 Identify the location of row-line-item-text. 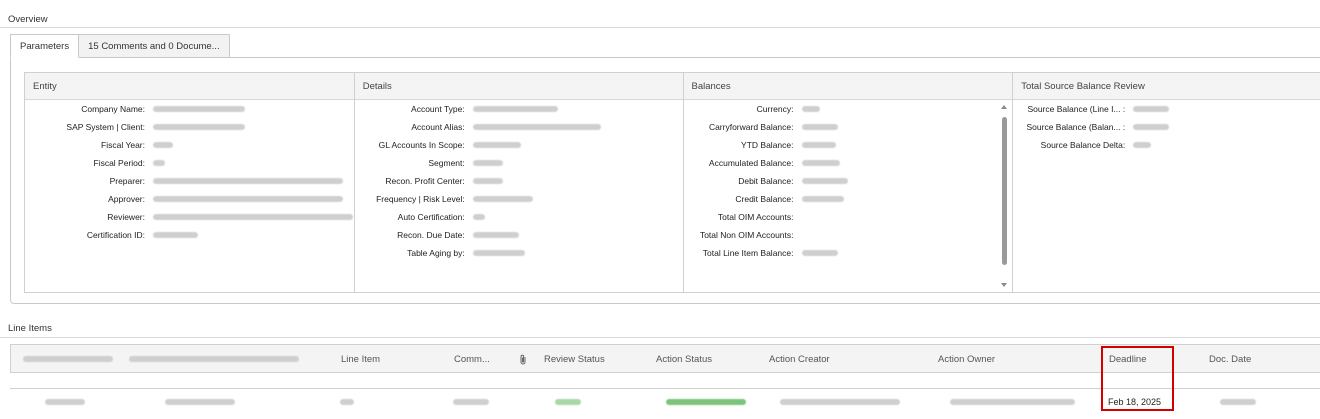
(347, 402).